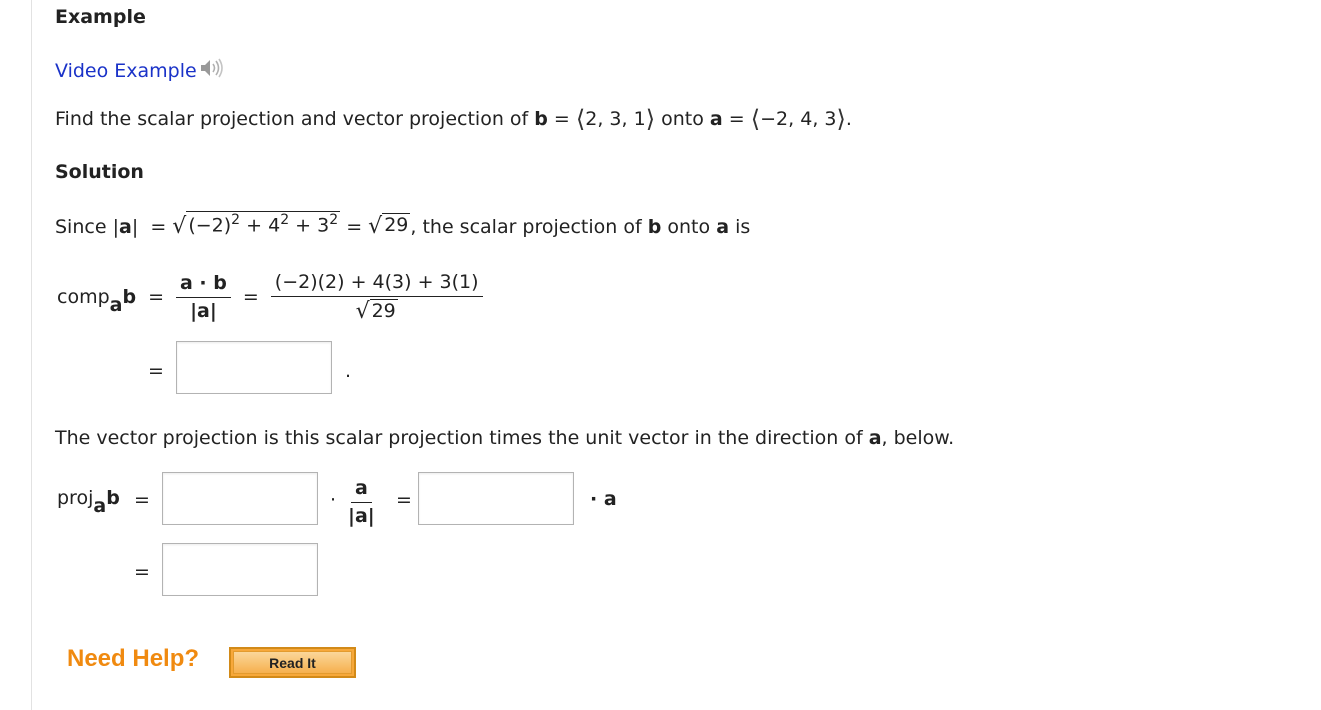 The height and width of the screenshot is (710, 1321). Describe the element at coordinates (615, 119) in the screenshot. I see `vector-b-components: 2, 3, 1` at that location.